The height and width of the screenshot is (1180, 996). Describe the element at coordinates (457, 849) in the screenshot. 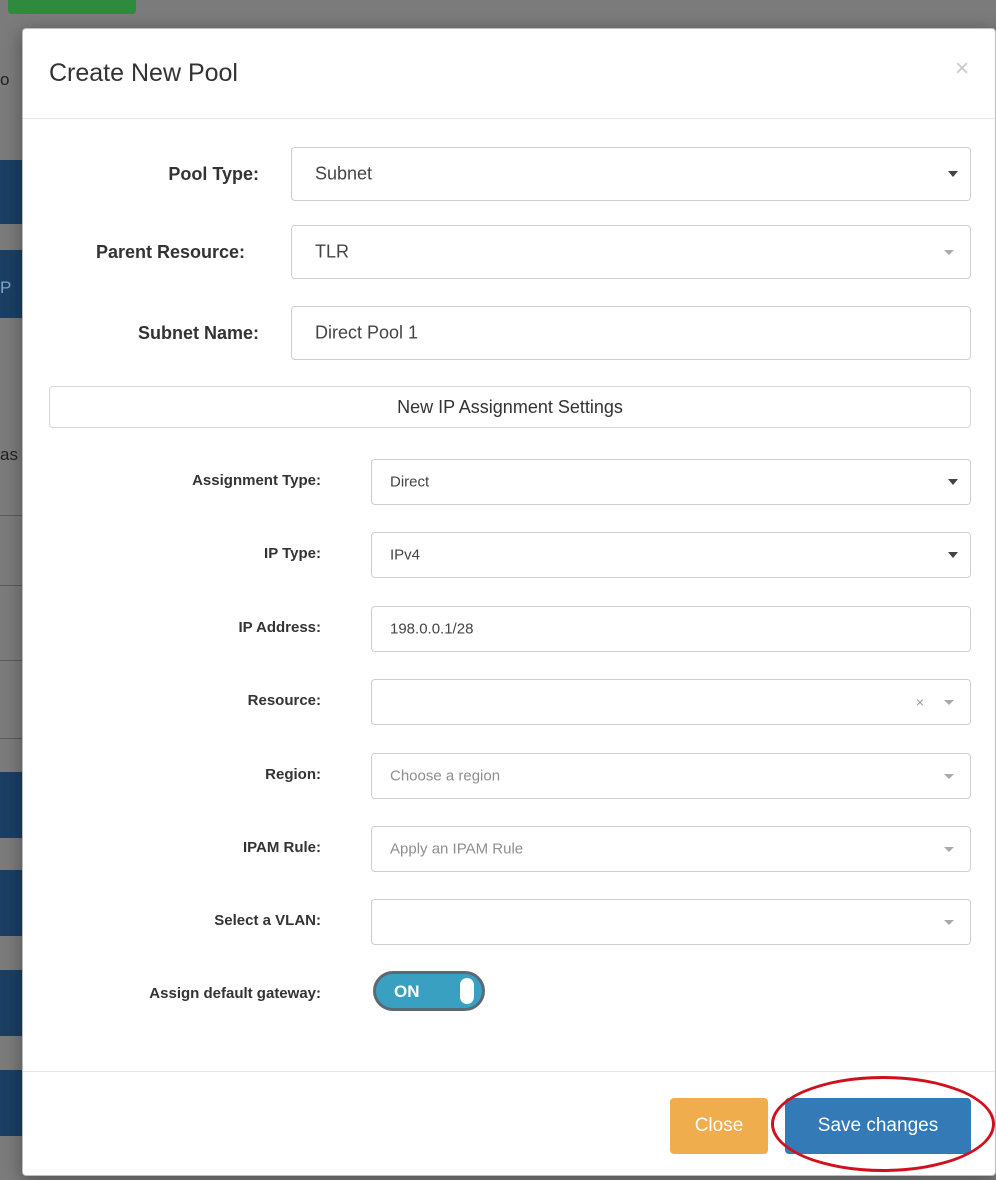

I see `ipam-rule-placeholder: Apply an IPAM Rule` at that location.